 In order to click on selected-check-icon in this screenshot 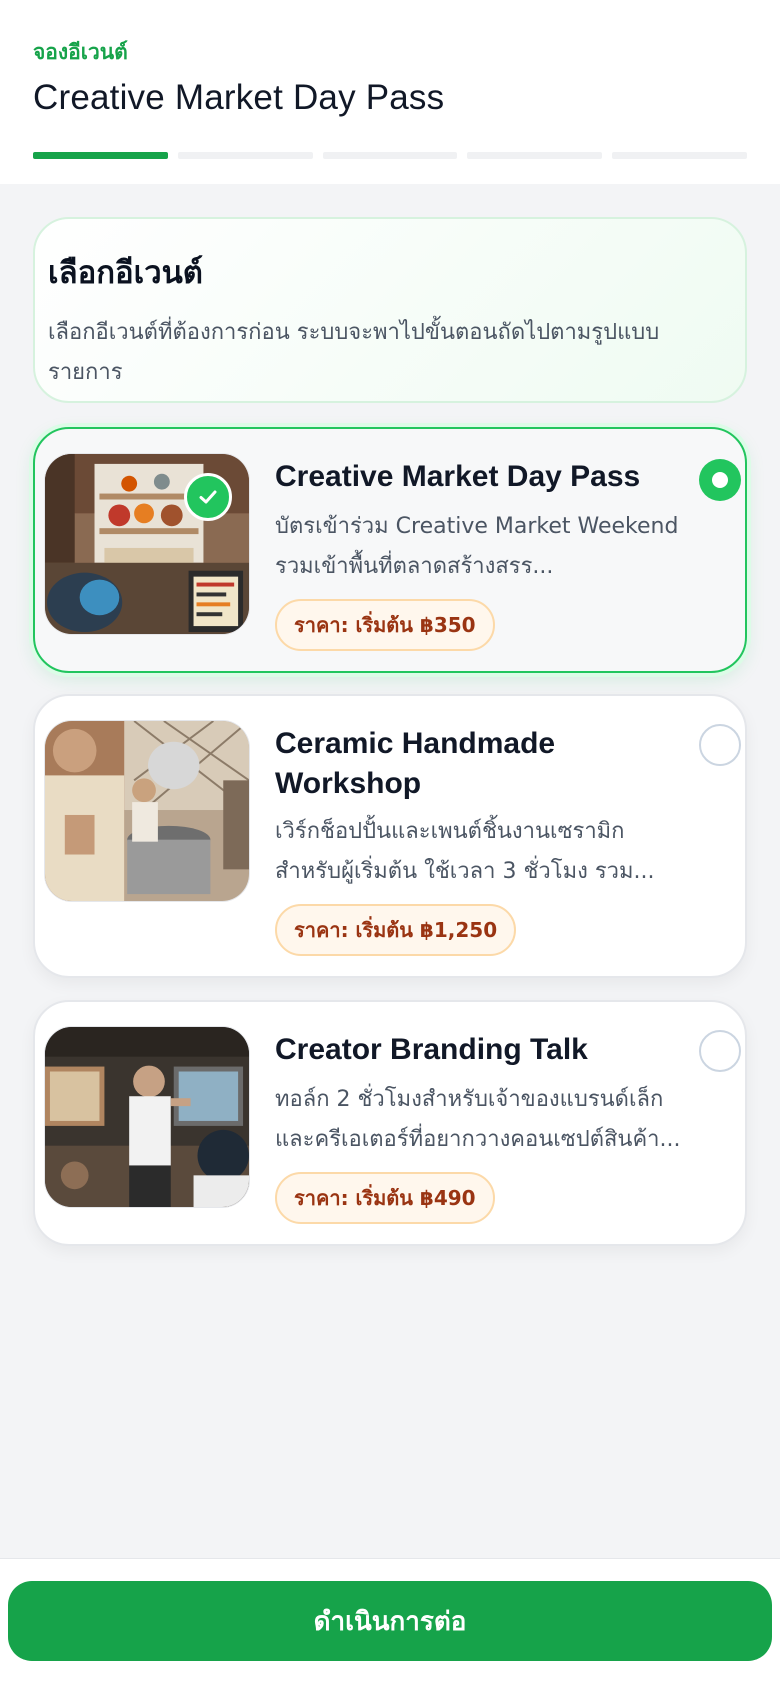, I will do `click(208, 497)`.